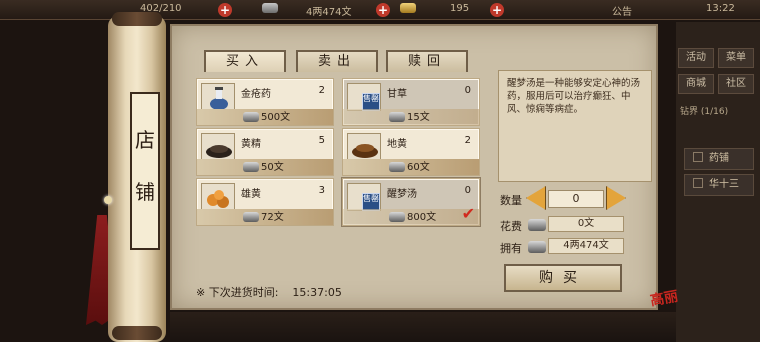  What do you see at coordinates (696, 84) in the screenshot?
I see `mall-button: 商城` at bounding box center [696, 84].